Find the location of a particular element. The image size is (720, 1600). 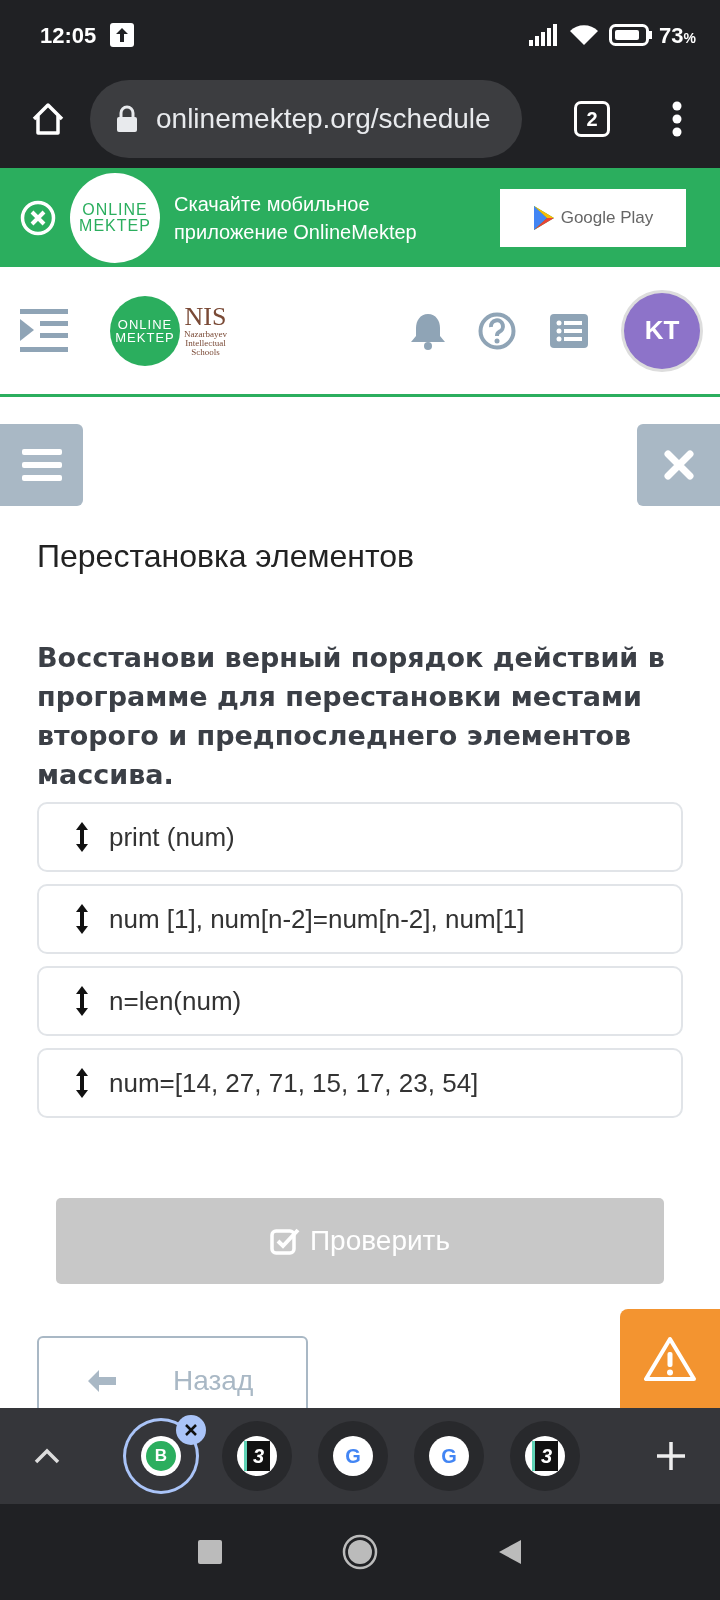

battery-text: 73% is located at coordinates (677, 35).